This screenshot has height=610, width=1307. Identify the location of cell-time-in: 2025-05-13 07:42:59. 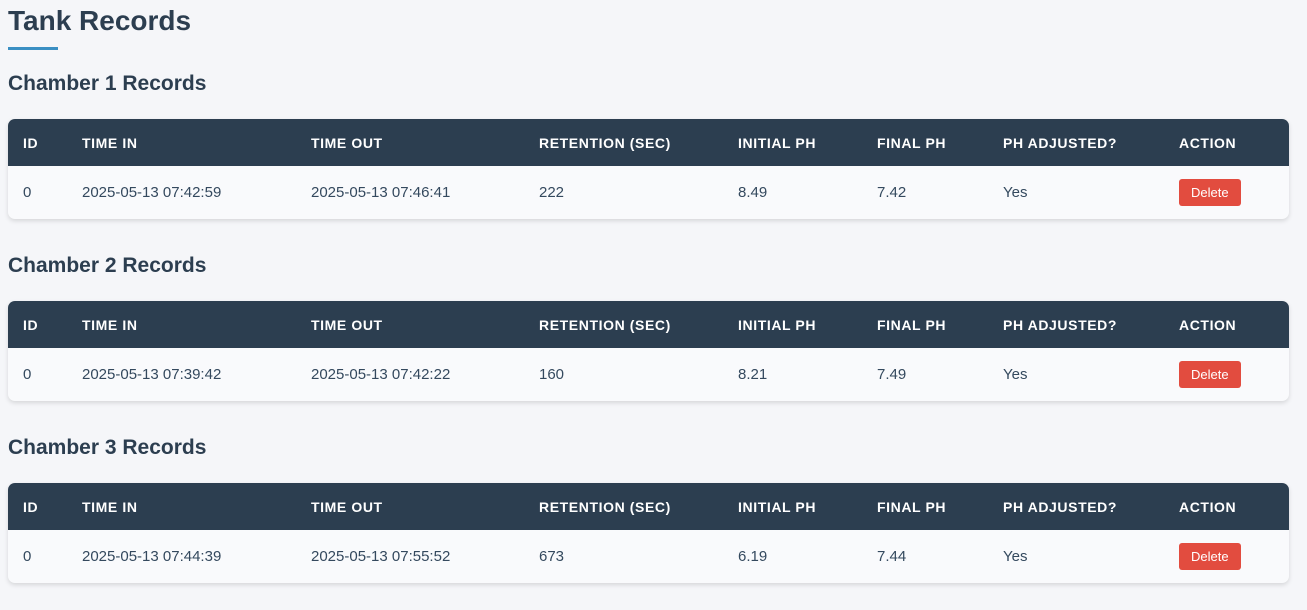
(152, 192).